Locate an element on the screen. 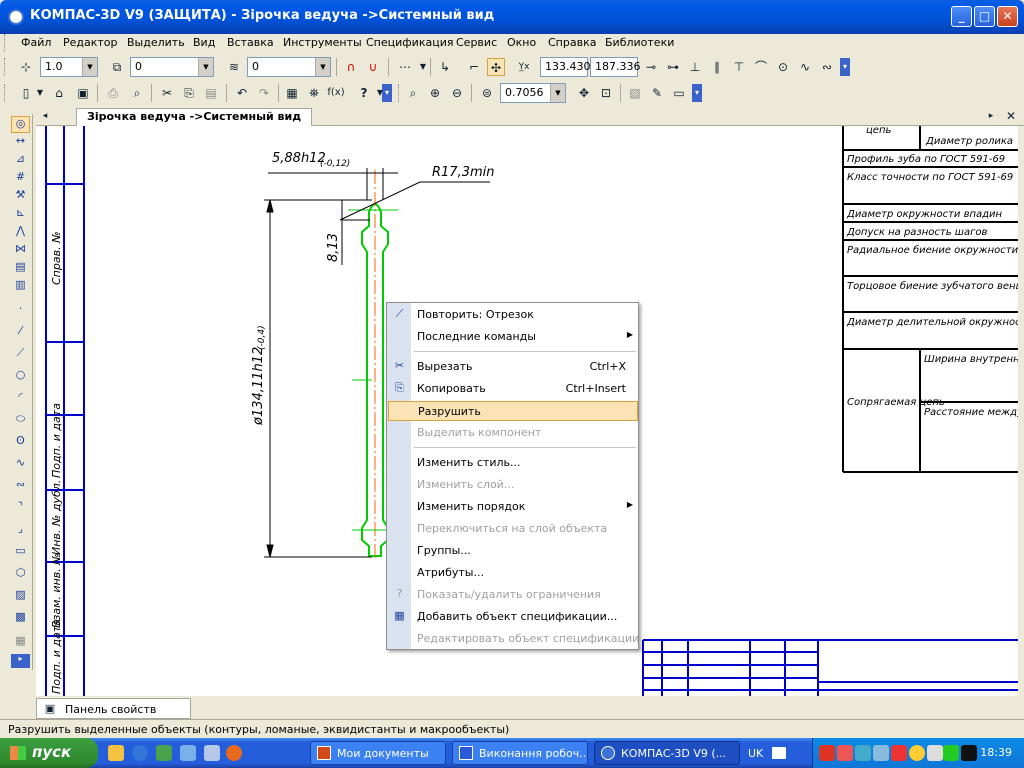 The height and width of the screenshot is (768, 1024). fillet-icon: ⌝ is located at coordinates (20, 508).